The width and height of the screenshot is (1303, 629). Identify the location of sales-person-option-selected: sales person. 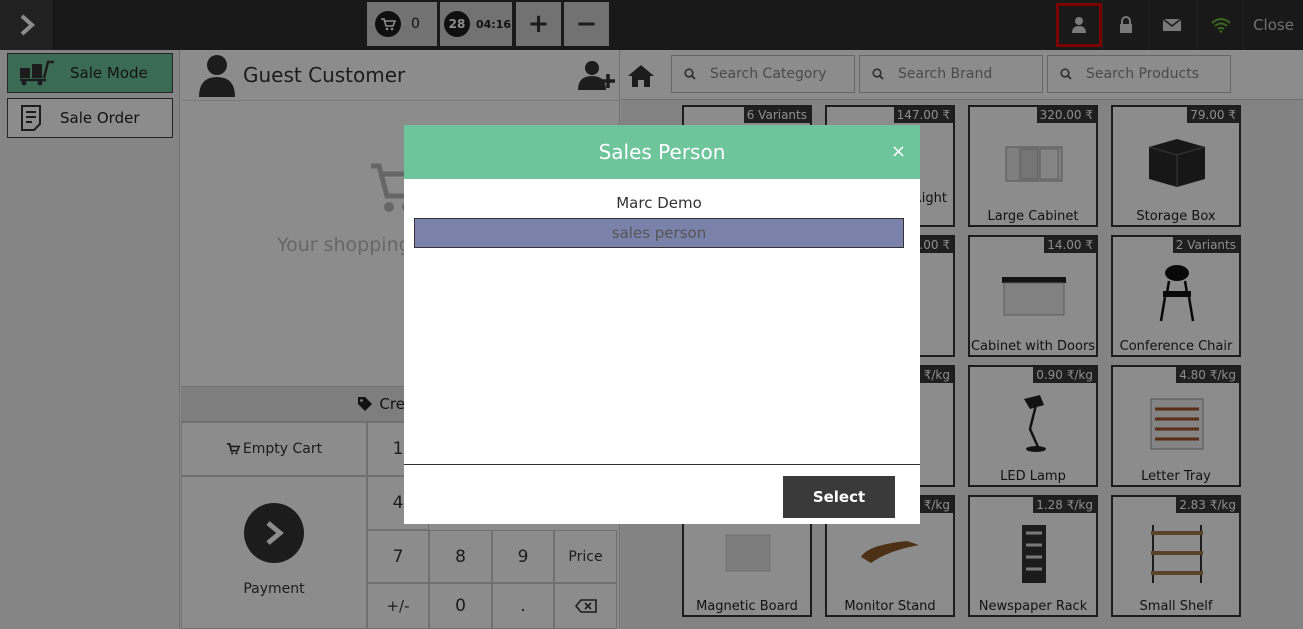
(659, 233).